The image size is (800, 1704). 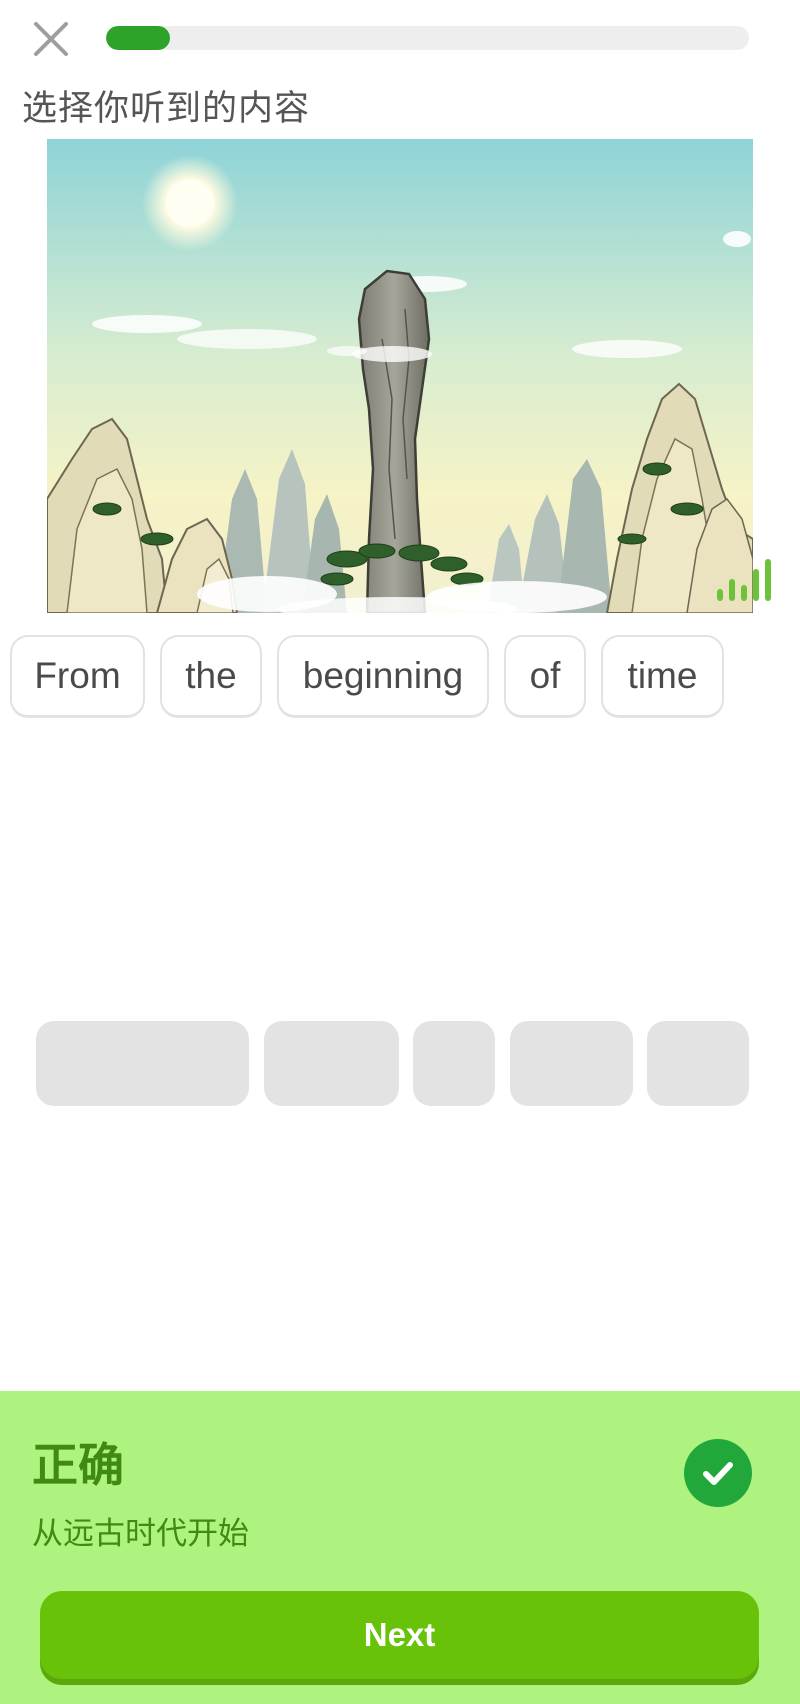 I want to click on audio-waveform-icon, so click(x=743, y=577).